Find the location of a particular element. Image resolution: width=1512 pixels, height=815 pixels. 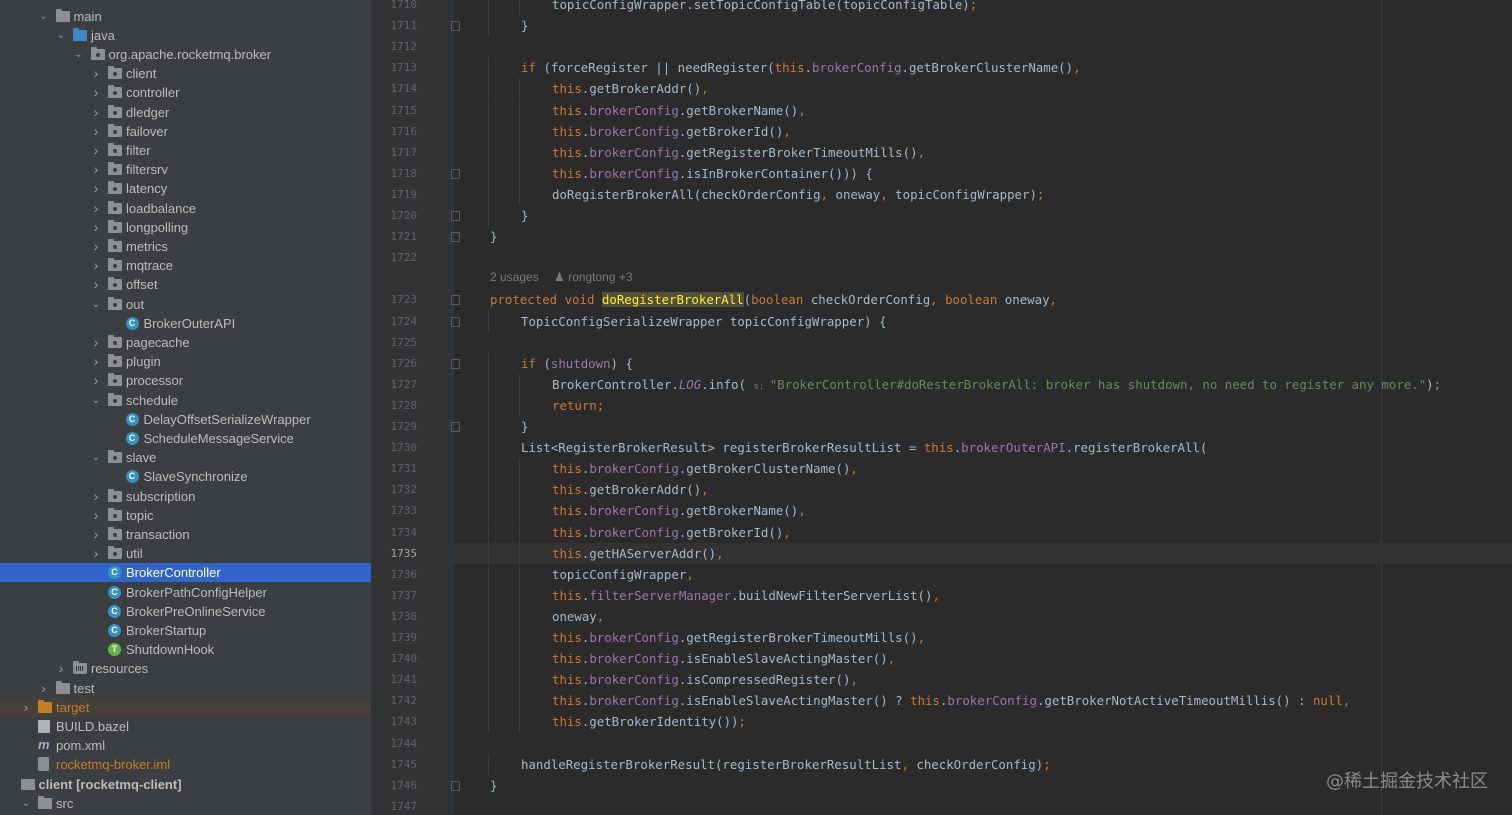

line-number: 1711 is located at coordinates (401, 25).